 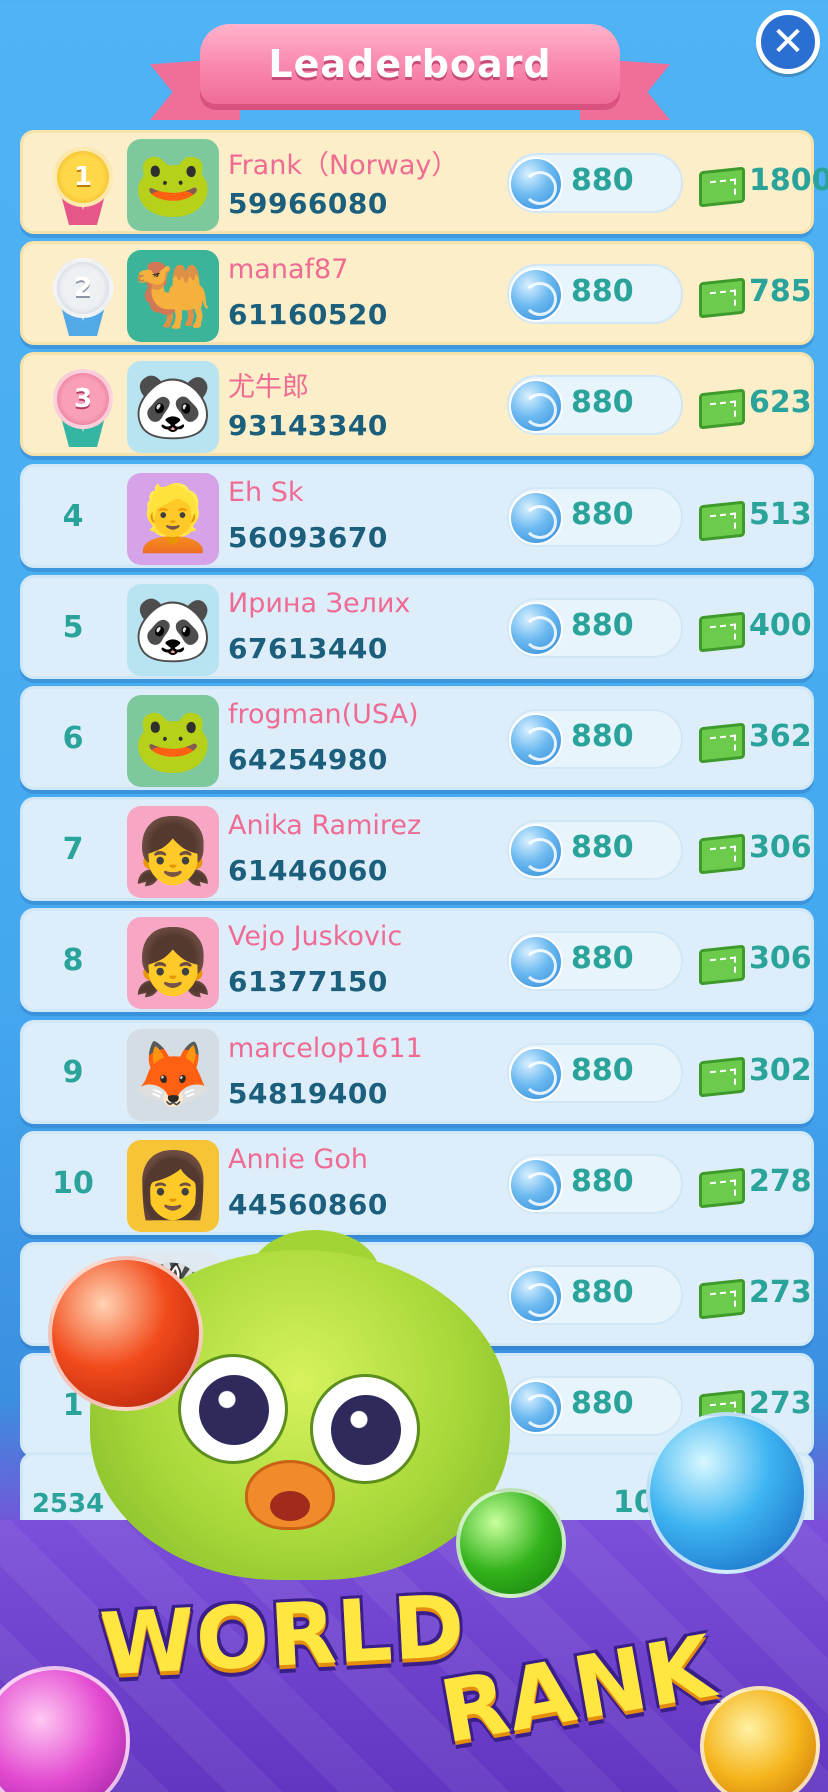 I want to click on leaderboard-row: 8 👧 Vejo Juskovic 61377150 880 306, so click(x=417, y=960).